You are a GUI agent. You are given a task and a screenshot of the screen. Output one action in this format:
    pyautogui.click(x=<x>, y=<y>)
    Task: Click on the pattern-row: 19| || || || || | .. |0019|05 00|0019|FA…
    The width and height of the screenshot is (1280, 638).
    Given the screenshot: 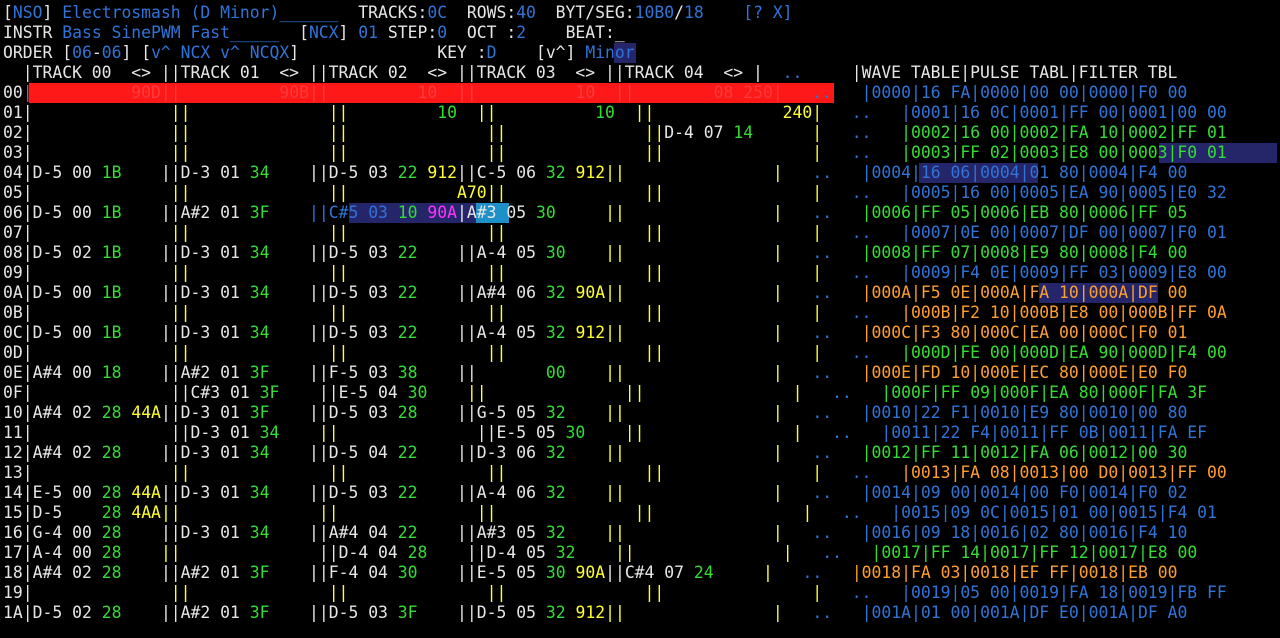 What is the action you would take?
    pyautogui.click(x=615, y=593)
    